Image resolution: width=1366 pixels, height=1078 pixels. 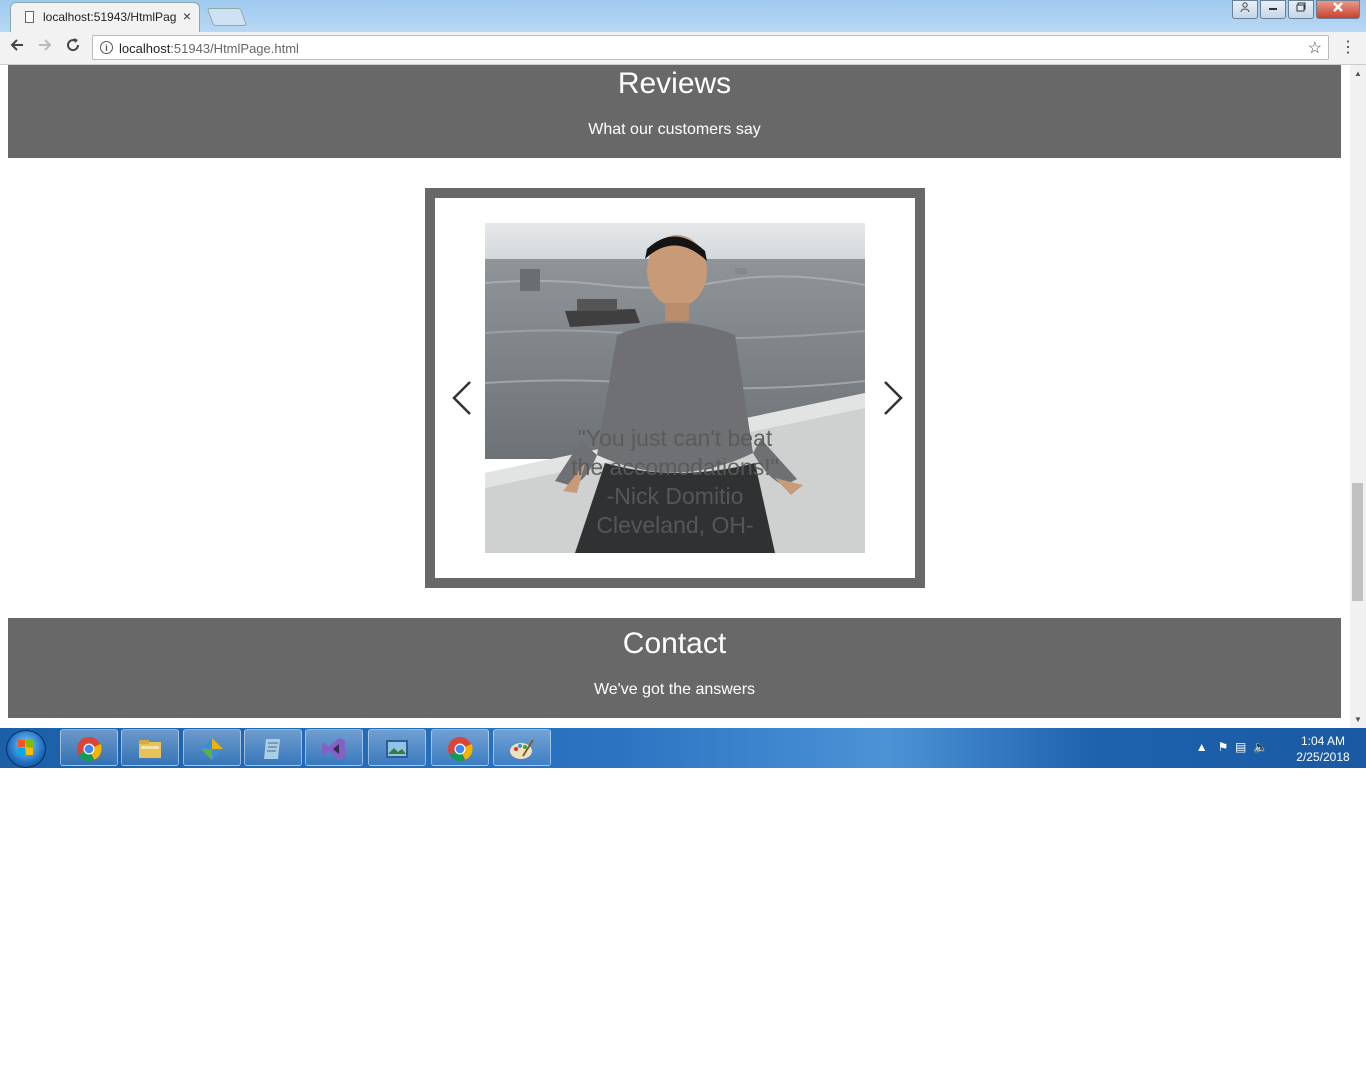 I want to click on arrow-right-icon, so click(x=45, y=45).